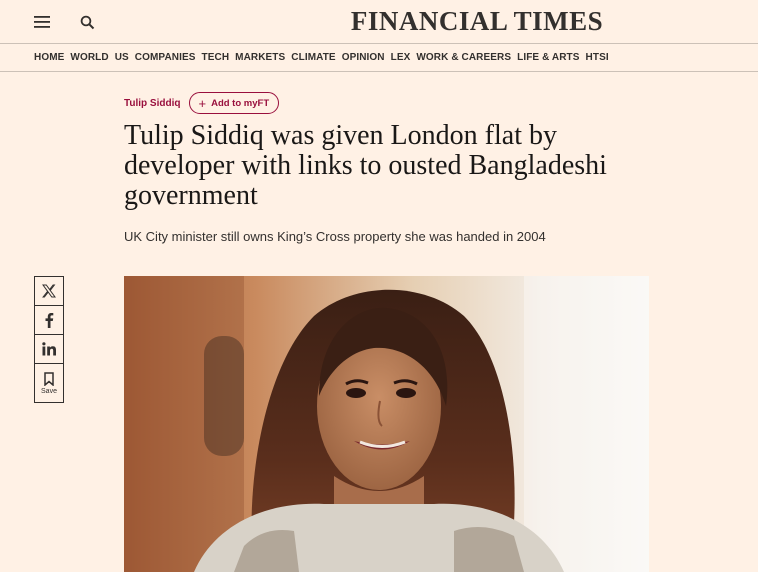 The width and height of the screenshot is (758, 572). Describe the element at coordinates (548, 57) in the screenshot. I see `nav-item-life-arts: LIFE & ARTS` at that location.